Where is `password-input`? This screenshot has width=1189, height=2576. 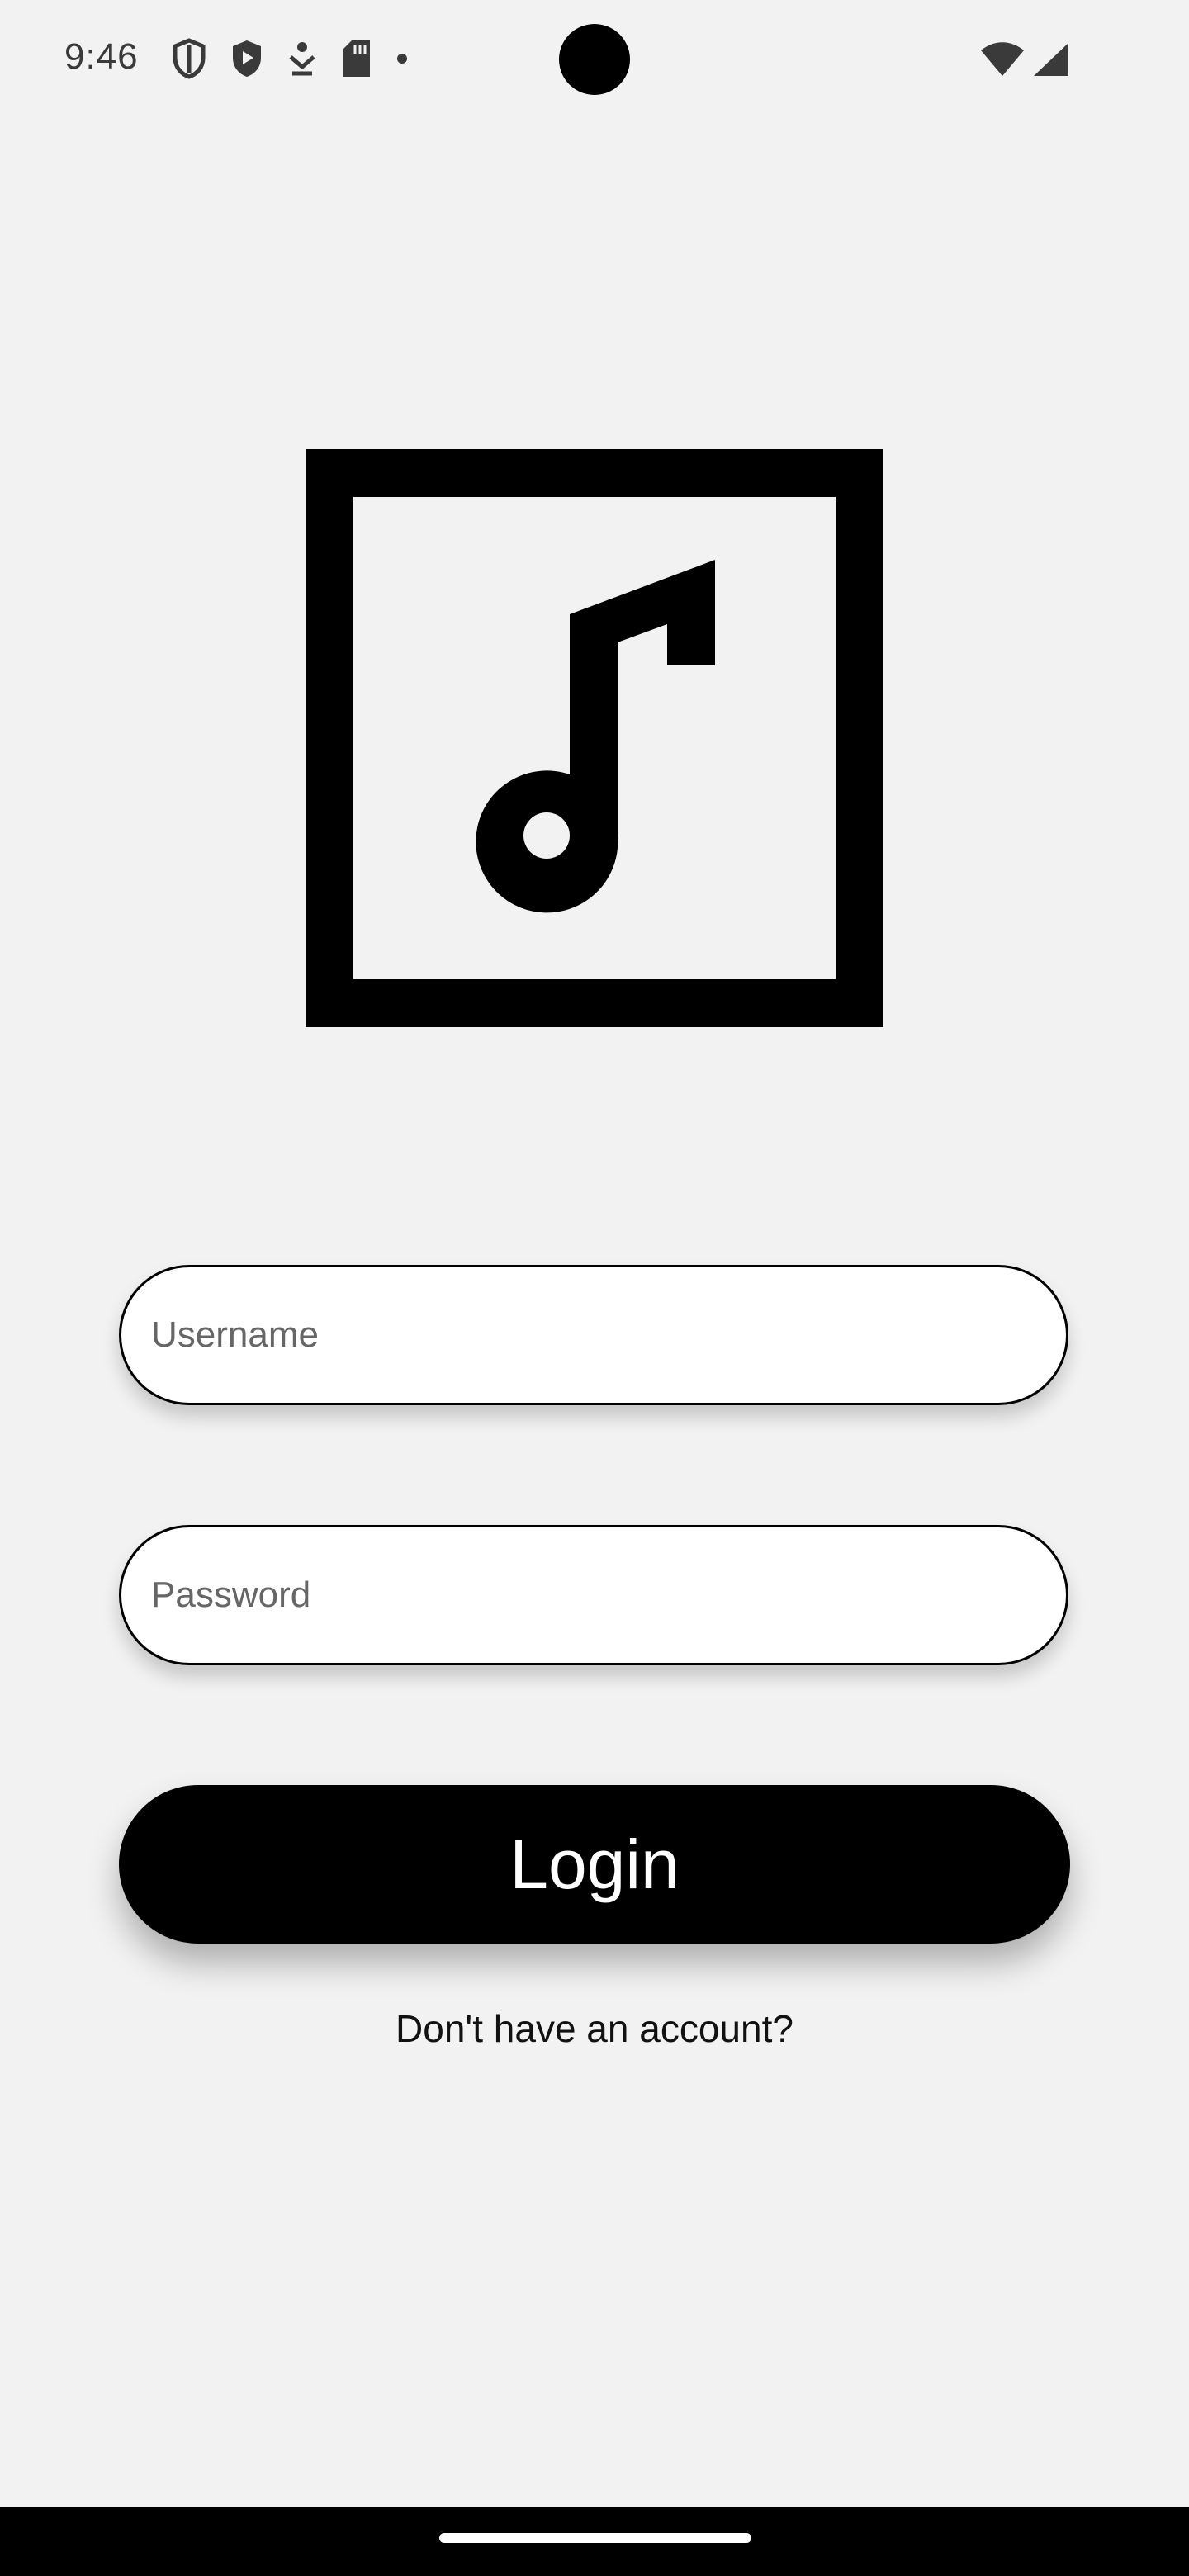
password-input is located at coordinates (607, 1595).